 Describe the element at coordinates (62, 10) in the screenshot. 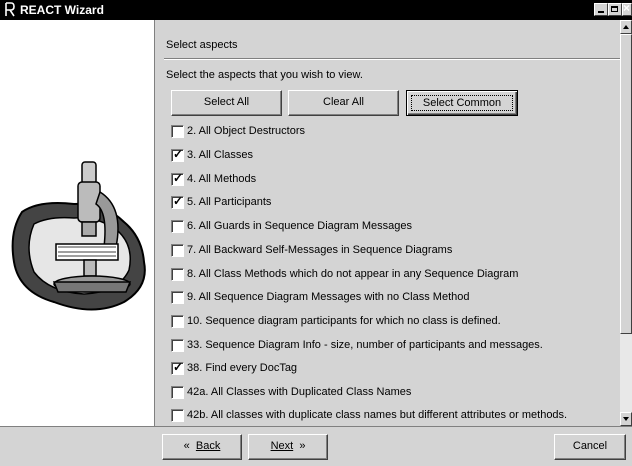

I see `window-title: REACT Wizard` at that location.